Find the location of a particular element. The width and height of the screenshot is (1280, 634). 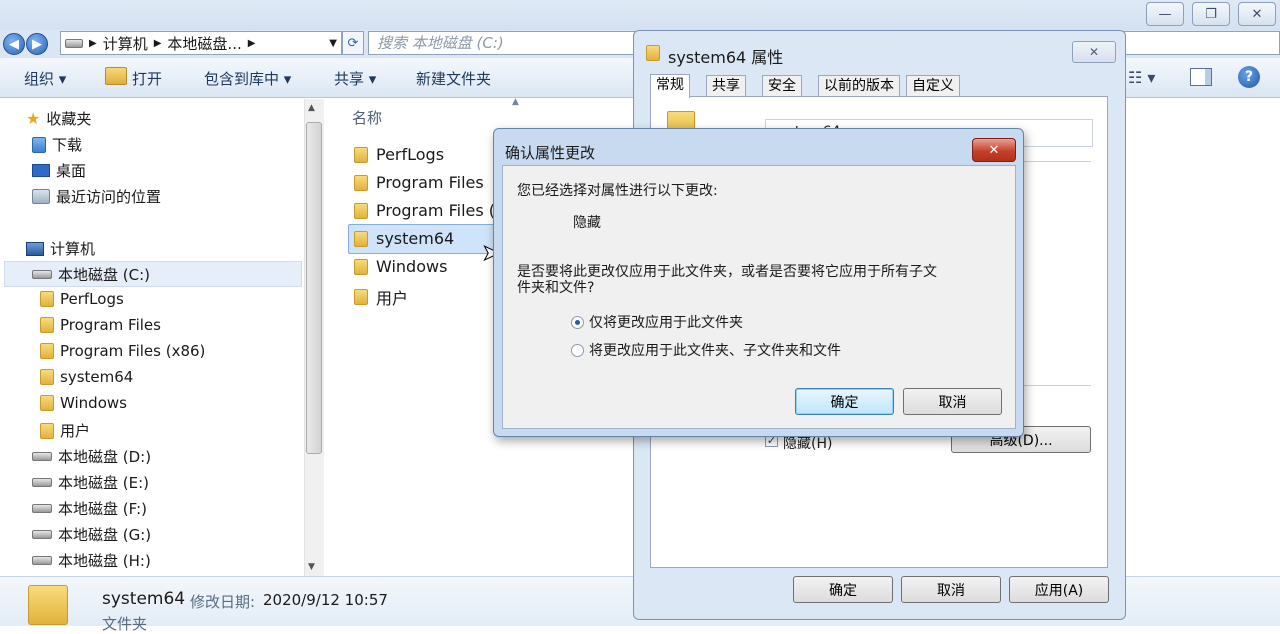

properties-close-button: ✕ is located at coordinates (1094, 52).